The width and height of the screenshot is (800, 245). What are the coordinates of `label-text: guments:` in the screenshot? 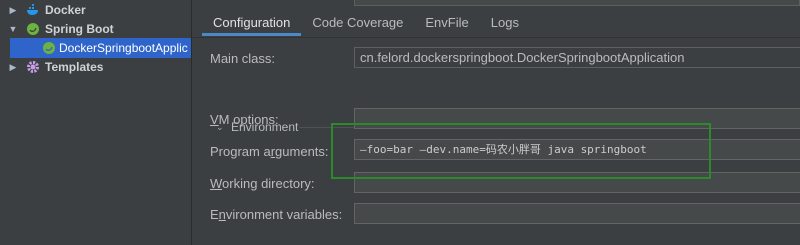 It's located at (302, 151).